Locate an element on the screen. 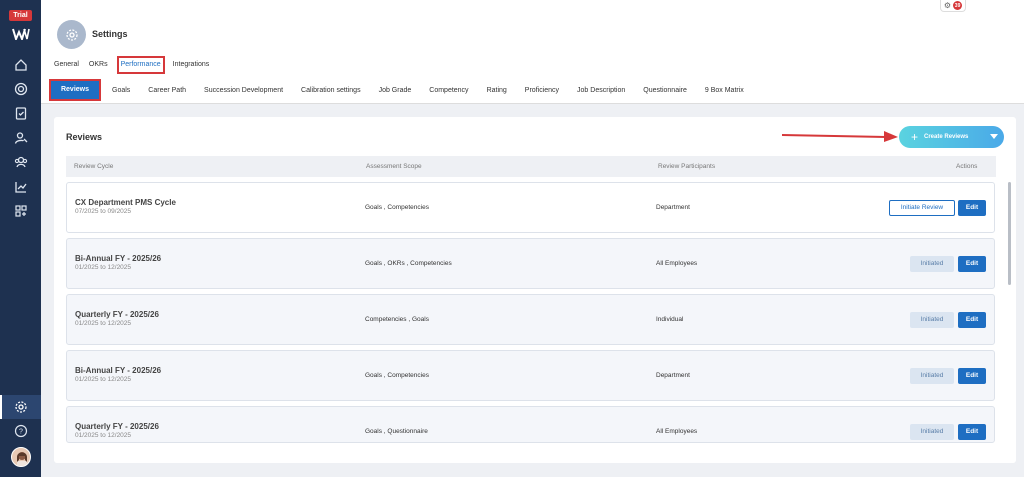 The image size is (1024, 477). tab-okrs: OKRs is located at coordinates (98, 65).